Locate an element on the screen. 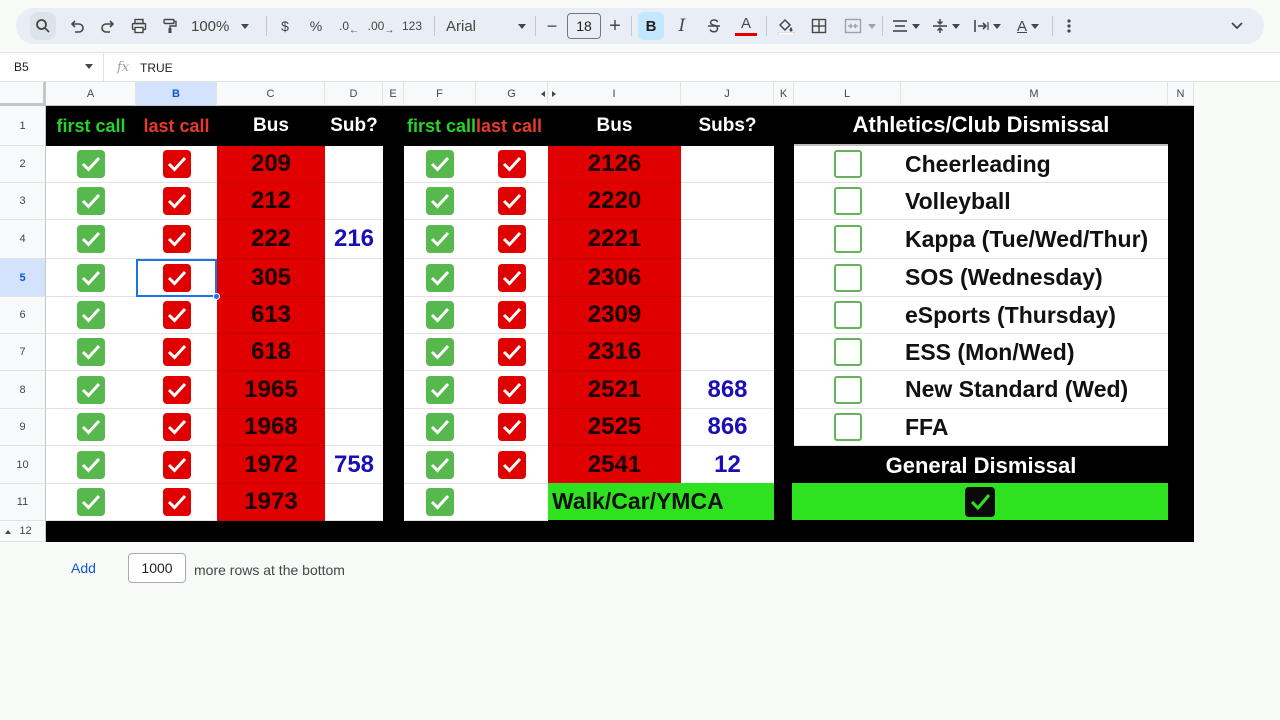  fill-color-button is located at coordinates (786, 26).